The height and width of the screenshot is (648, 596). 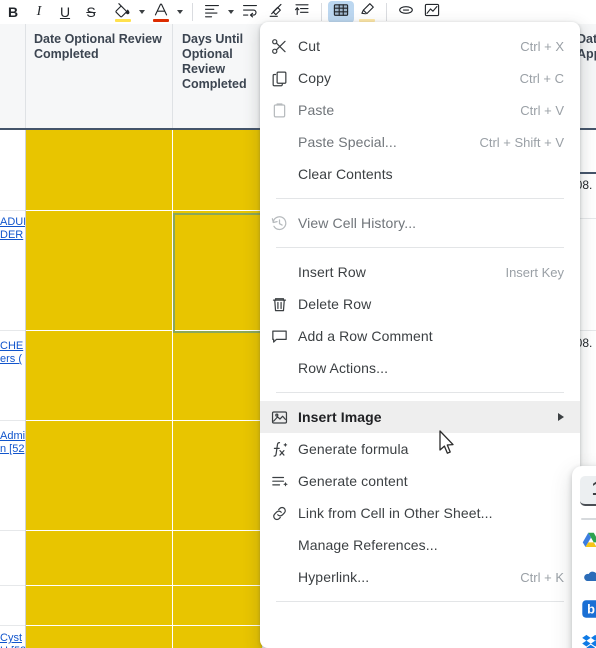 I want to click on insert-link-button, so click(x=406, y=12).